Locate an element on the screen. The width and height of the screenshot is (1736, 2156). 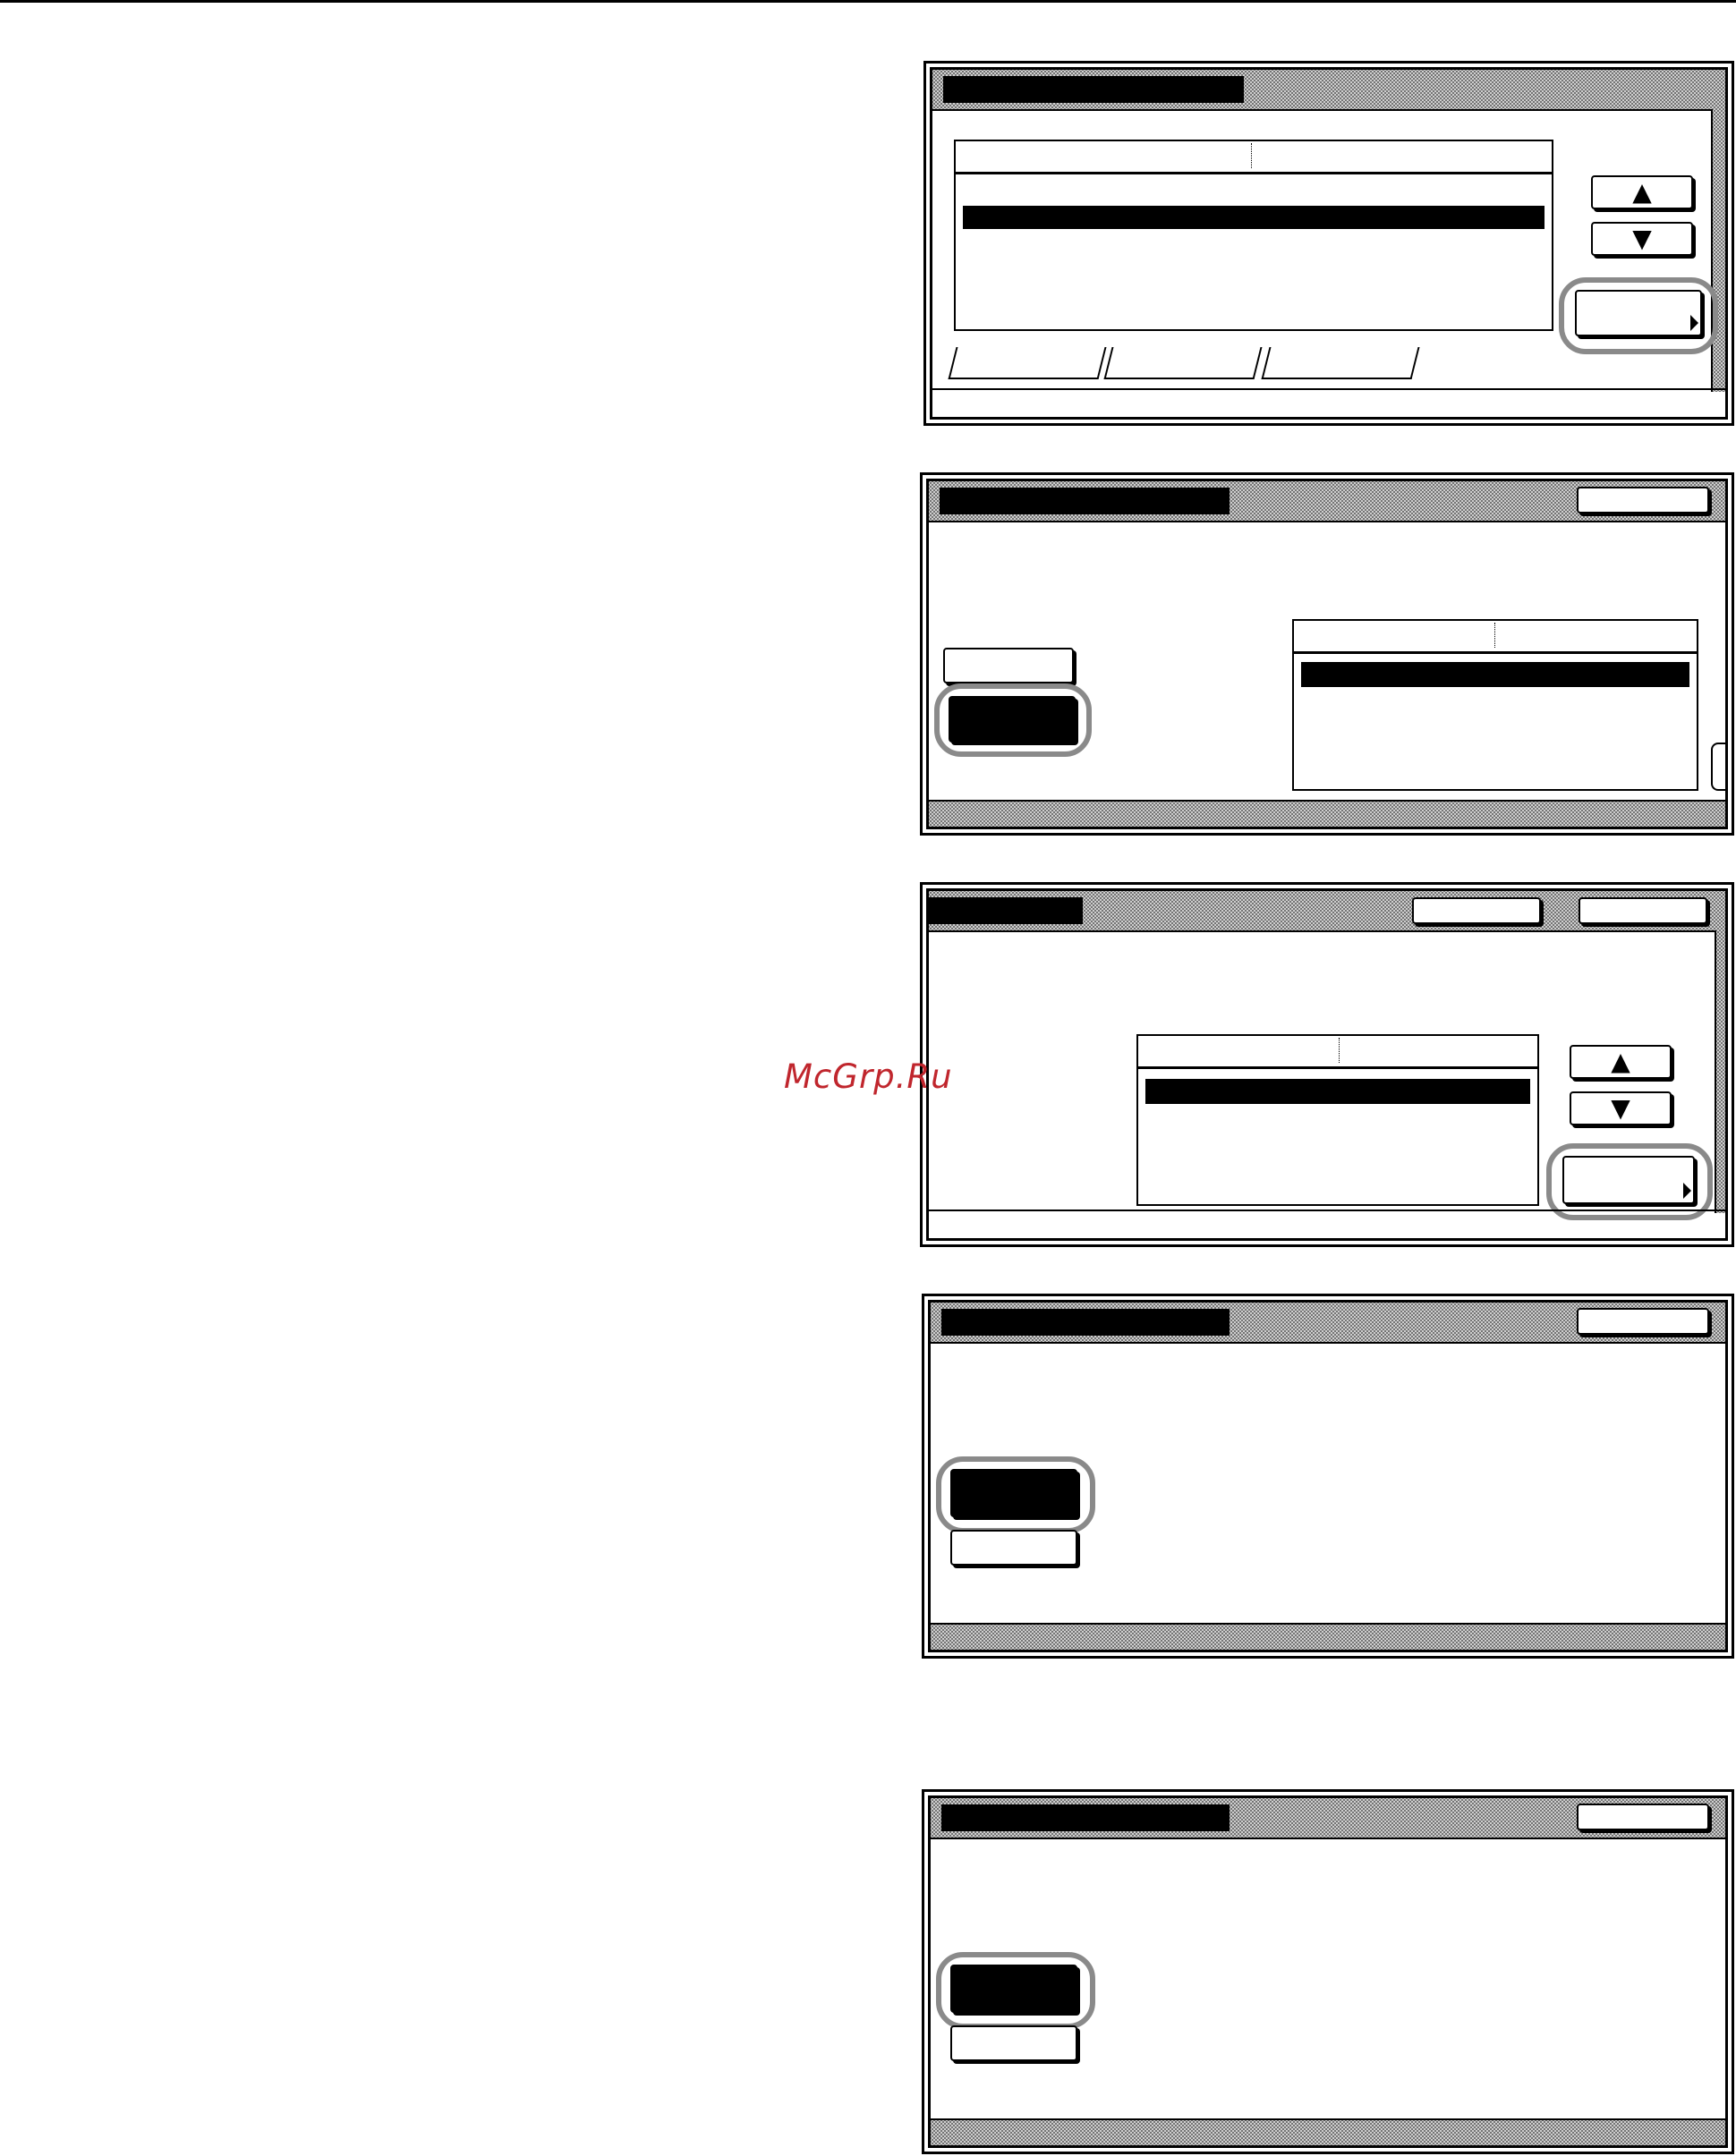
watermark-text: McGrp.Ru is located at coordinates (868, 1076).